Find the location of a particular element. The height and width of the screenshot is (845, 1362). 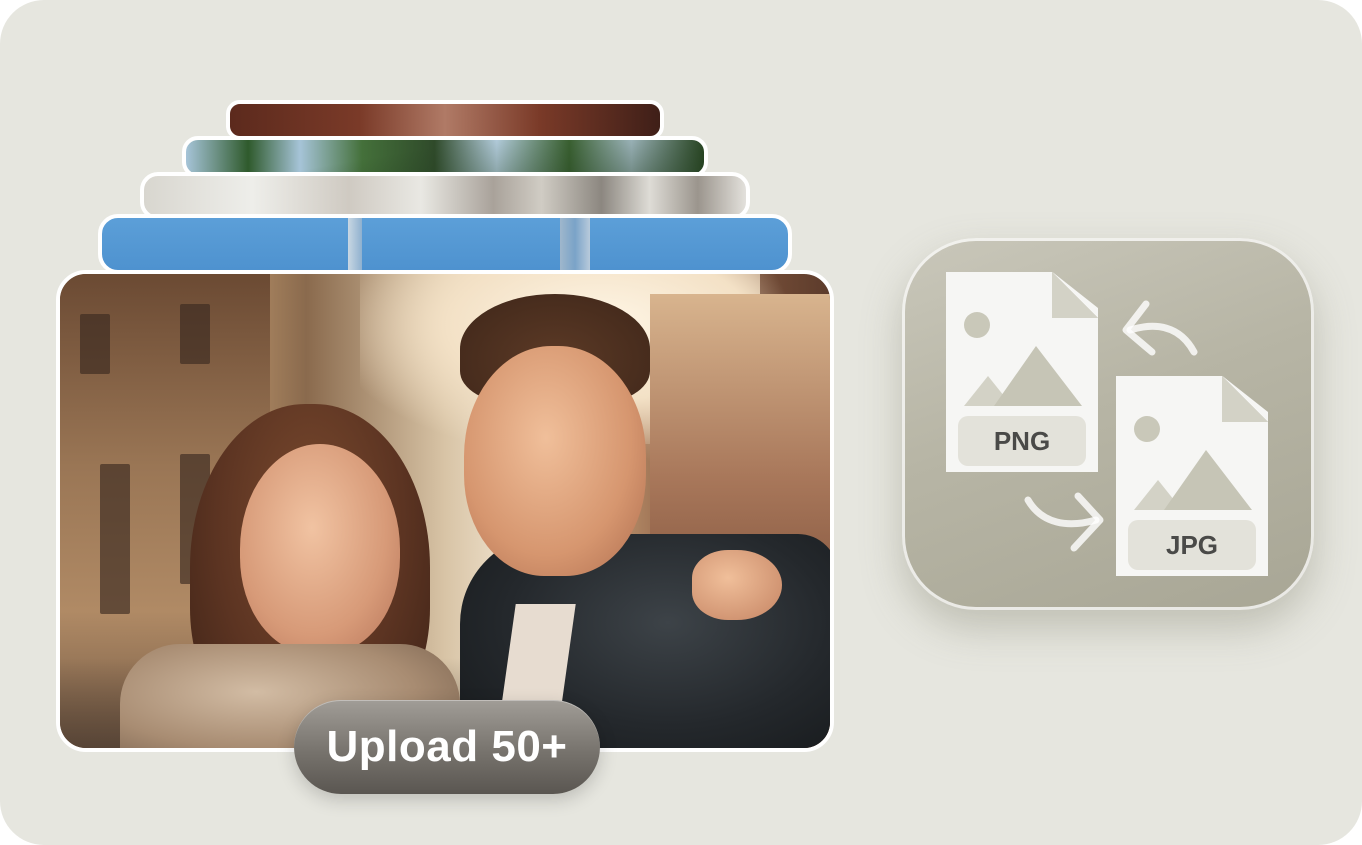

photo-person-hand is located at coordinates (737, 585).